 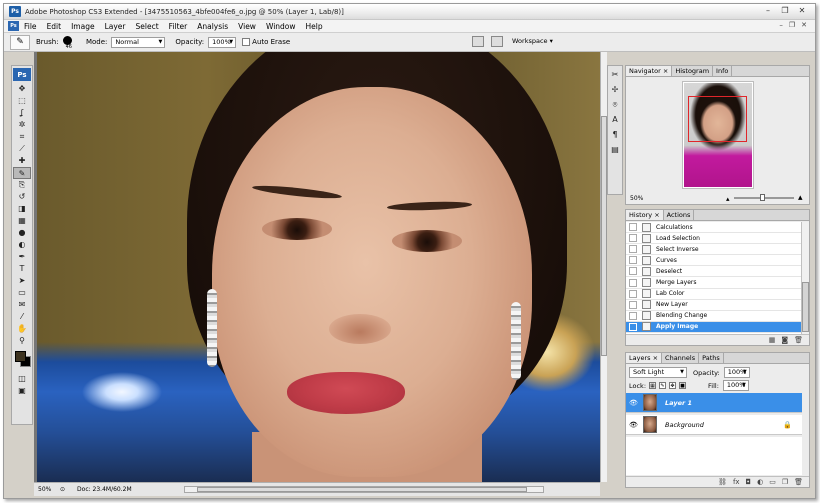 I want to click on navigator-zoom-slider, so click(x=764, y=197).